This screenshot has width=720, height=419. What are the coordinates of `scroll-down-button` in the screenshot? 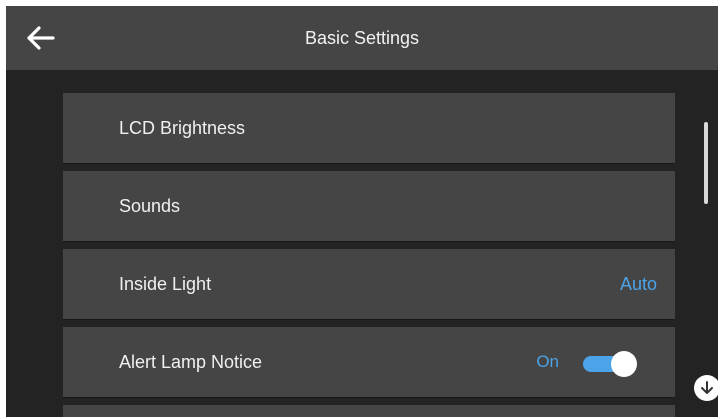 It's located at (706, 388).